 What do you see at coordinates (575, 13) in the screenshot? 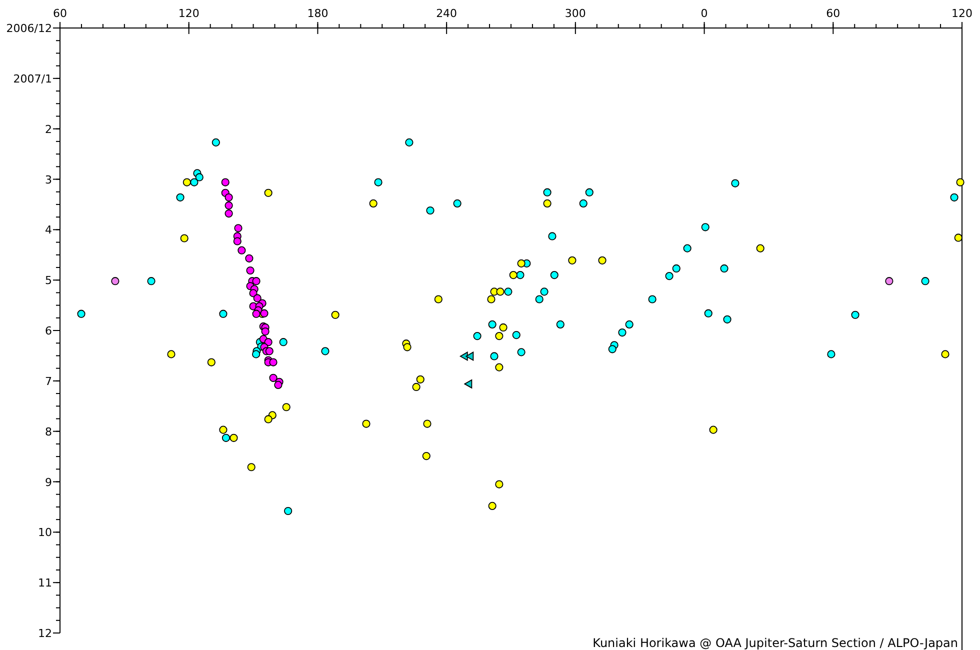
I see `tick-label: 300` at bounding box center [575, 13].